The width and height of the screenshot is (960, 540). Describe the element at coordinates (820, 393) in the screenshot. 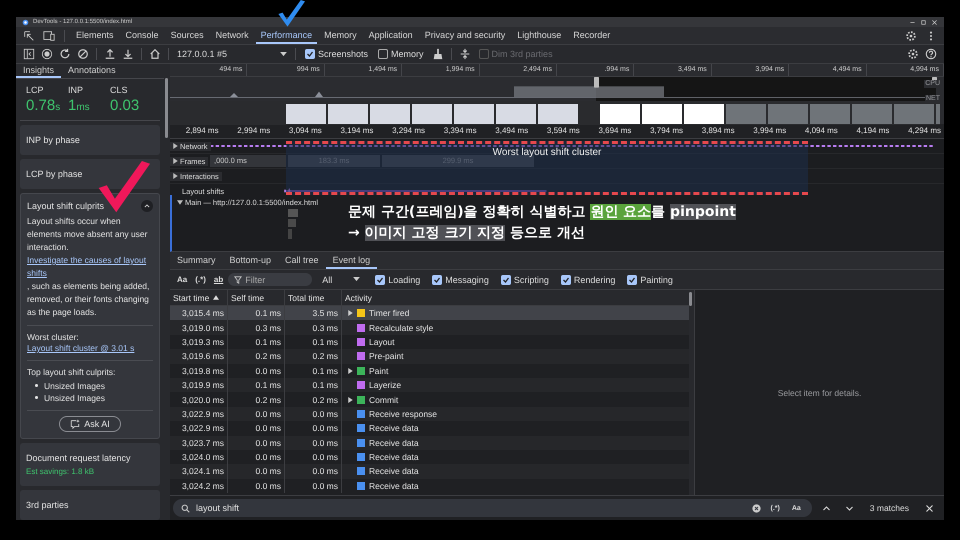

I see `empty-details-message: Select item for details.` at that location.